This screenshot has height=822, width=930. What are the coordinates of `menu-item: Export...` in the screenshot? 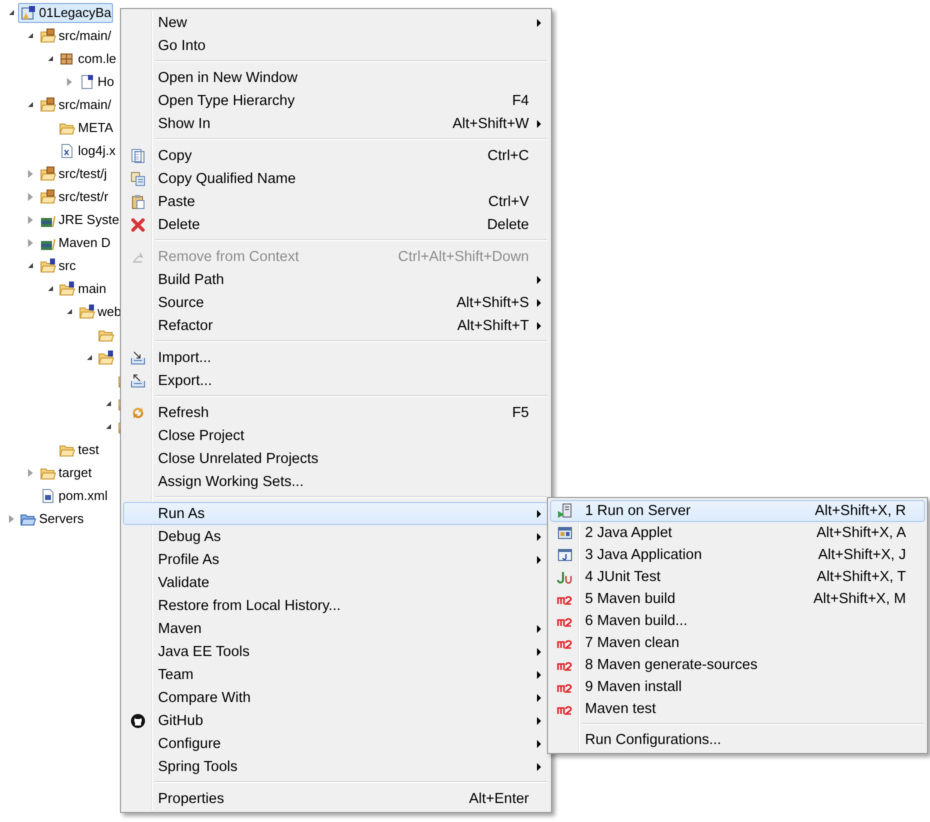 It's located at (336, 380).